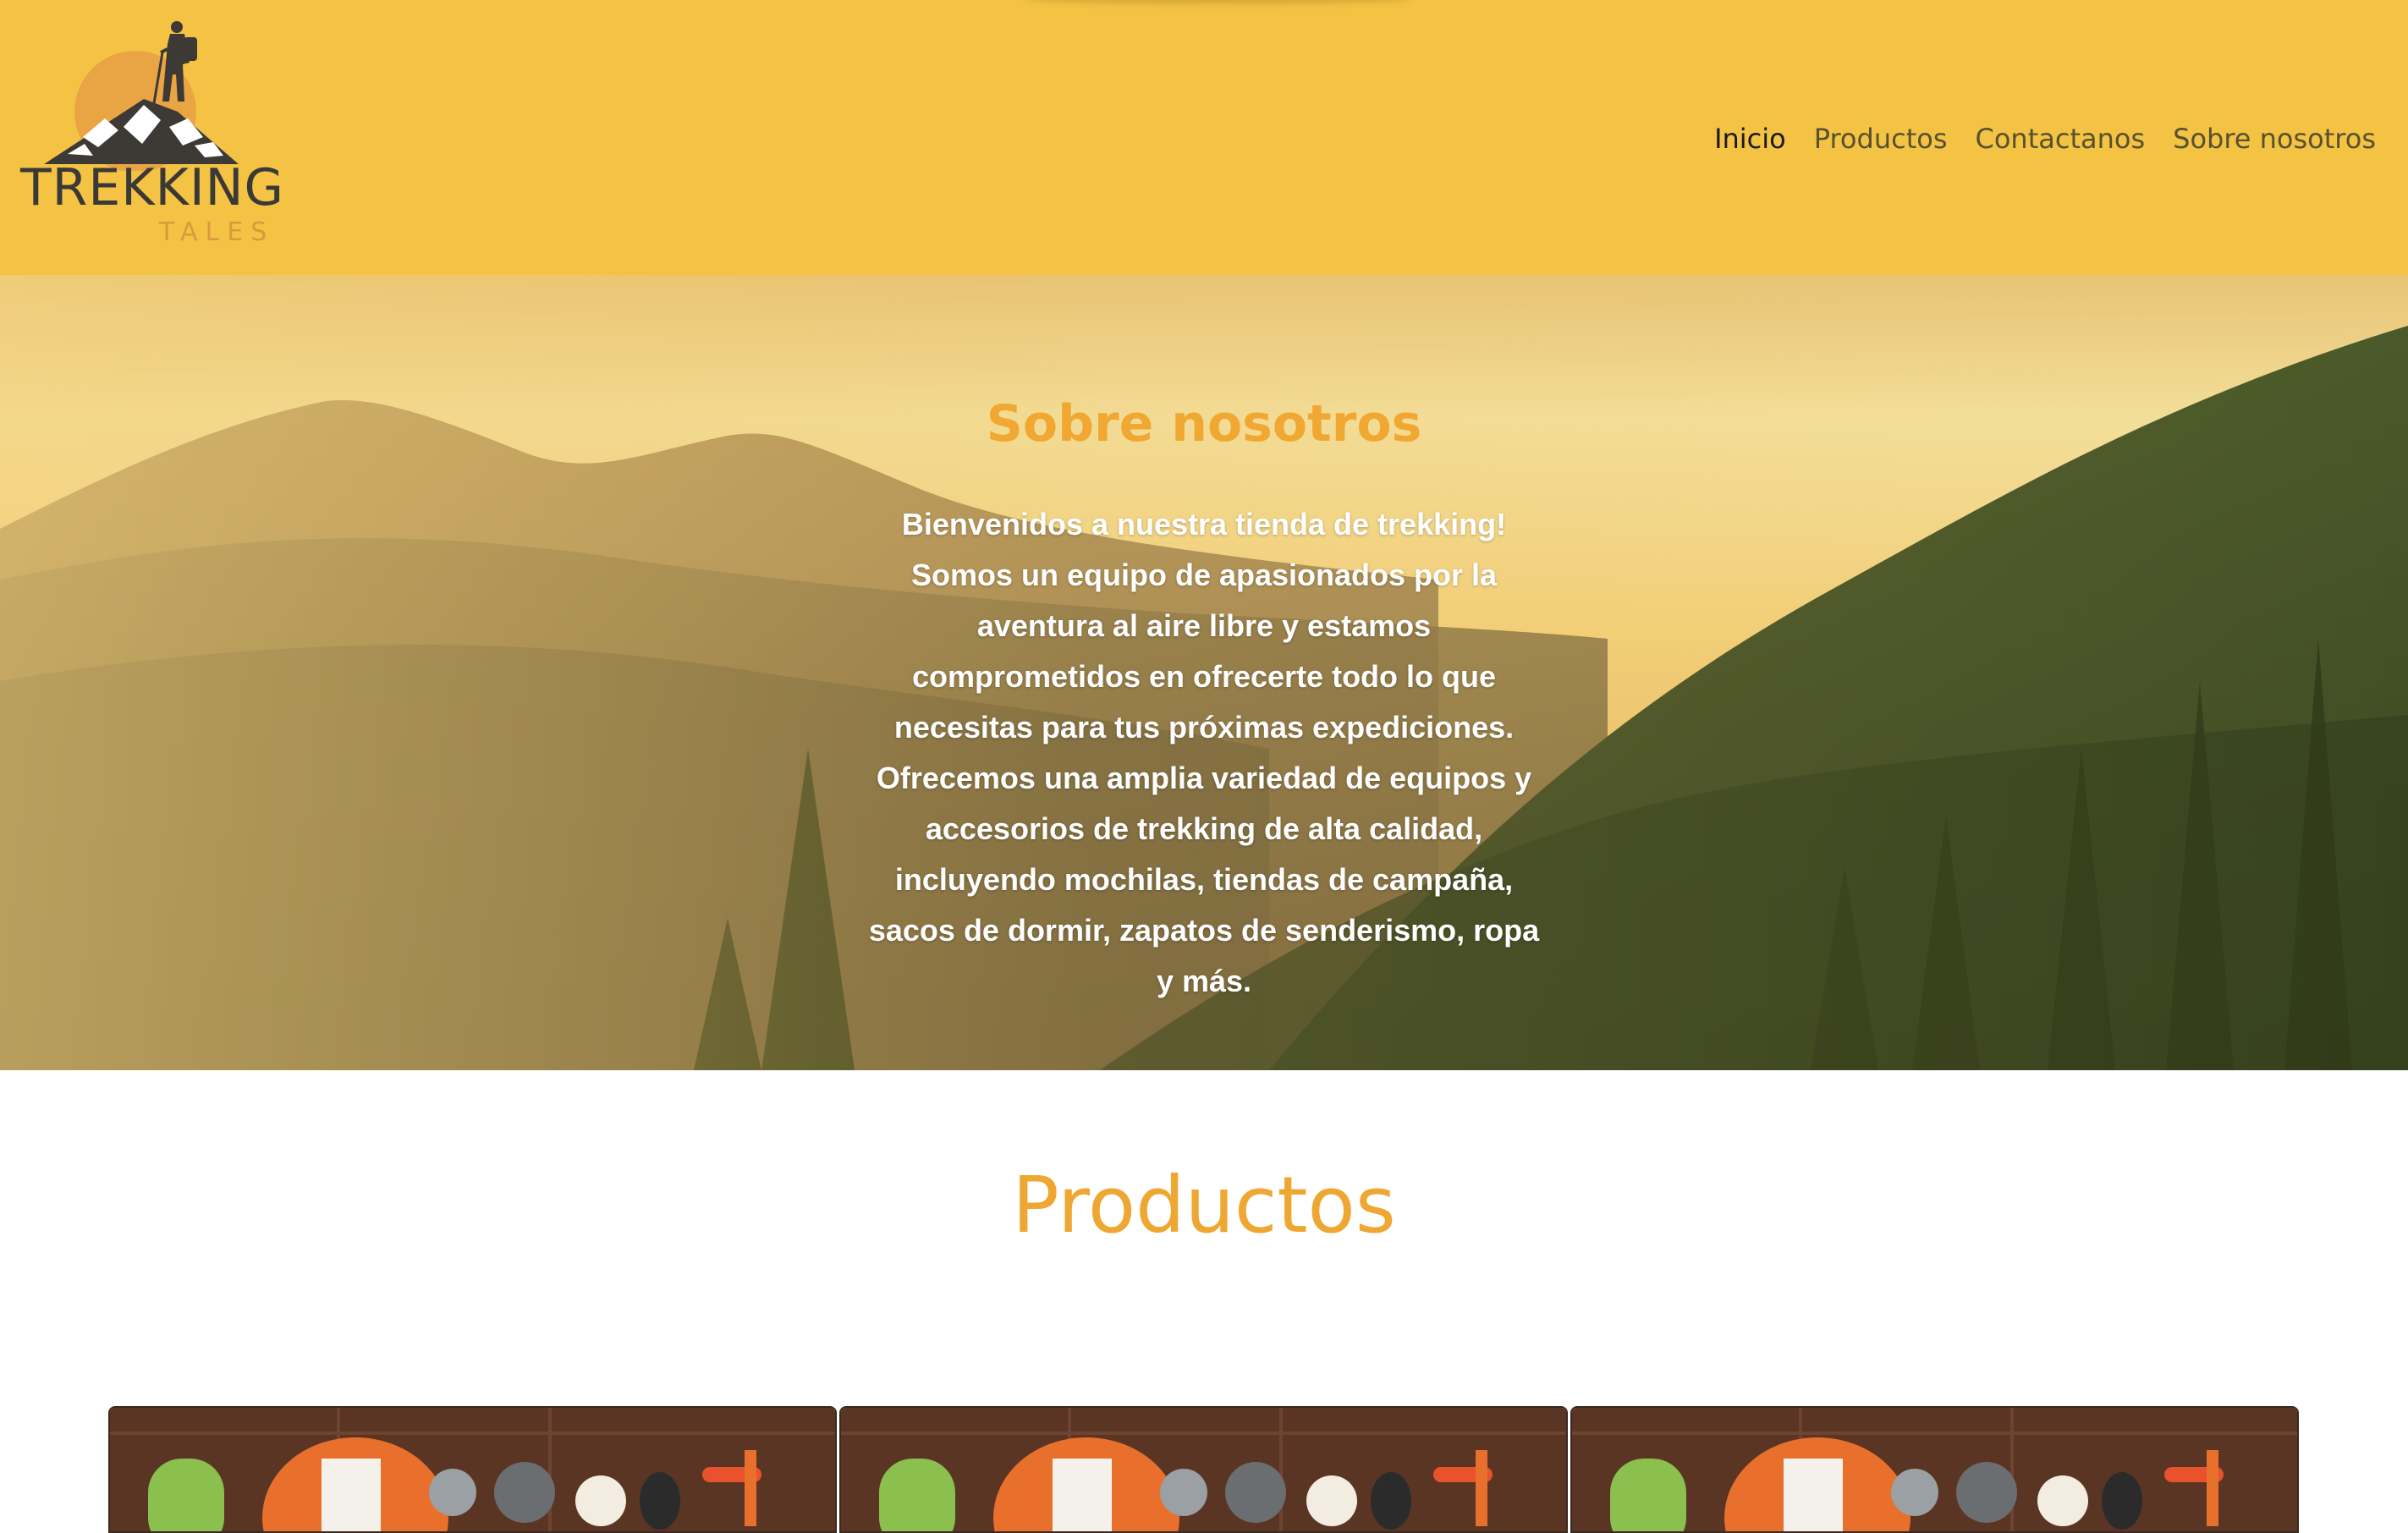 Image resolution: width=2408 pixels, height=1533 pixels. What do you see at coordinates (1750, 138) in the screenshot?
I see `nav-item-inicio: Inicio` at bounding box center [1750, 138].